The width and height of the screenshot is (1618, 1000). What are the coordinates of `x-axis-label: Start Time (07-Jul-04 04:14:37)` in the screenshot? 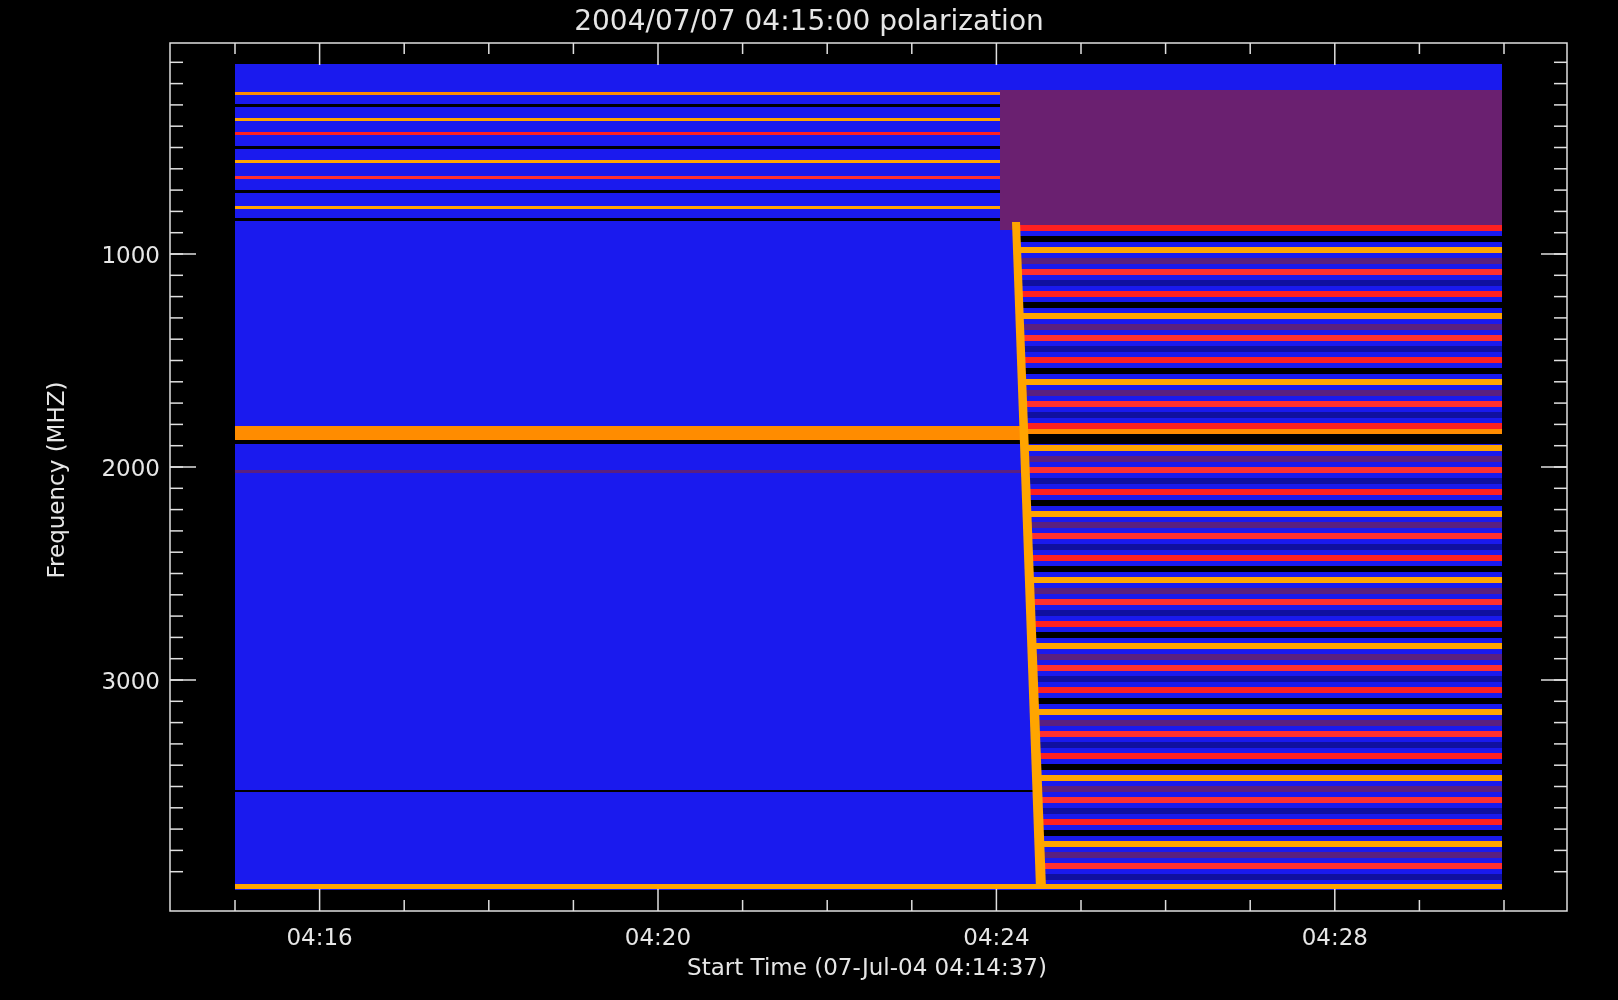 It's located at (867, 967).